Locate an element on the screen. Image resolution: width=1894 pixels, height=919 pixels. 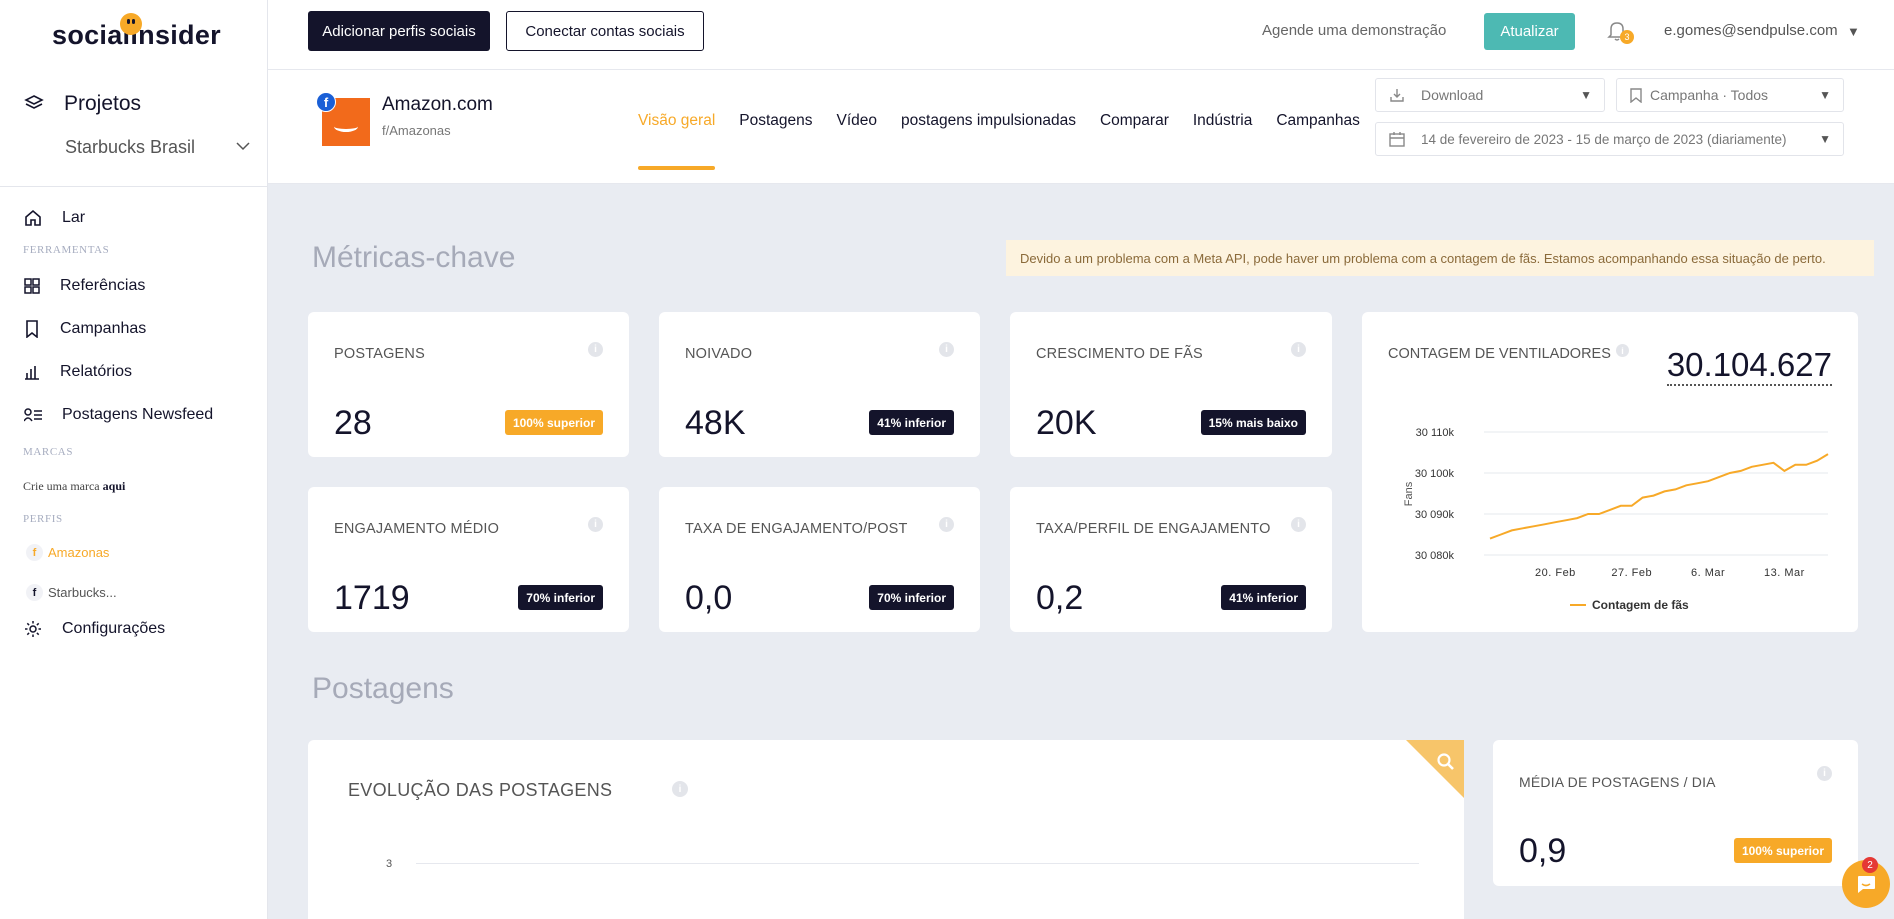
metric-title: TAXA DE ENGAJAMENTO/POST is located at coordinates (796, 529).